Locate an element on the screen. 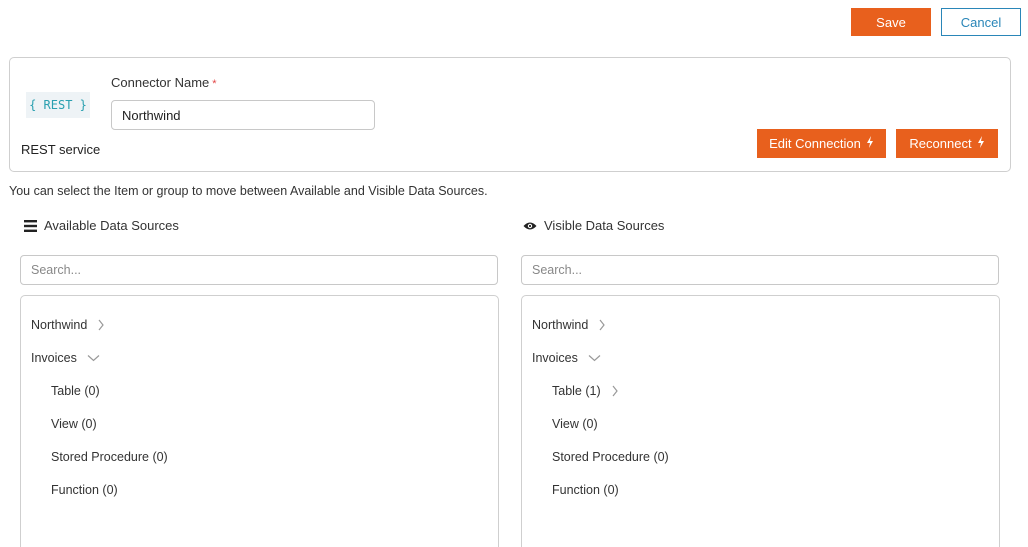 This screenshot has width=1028, height=547. connector-name-input is located at coordinates (243, 115).